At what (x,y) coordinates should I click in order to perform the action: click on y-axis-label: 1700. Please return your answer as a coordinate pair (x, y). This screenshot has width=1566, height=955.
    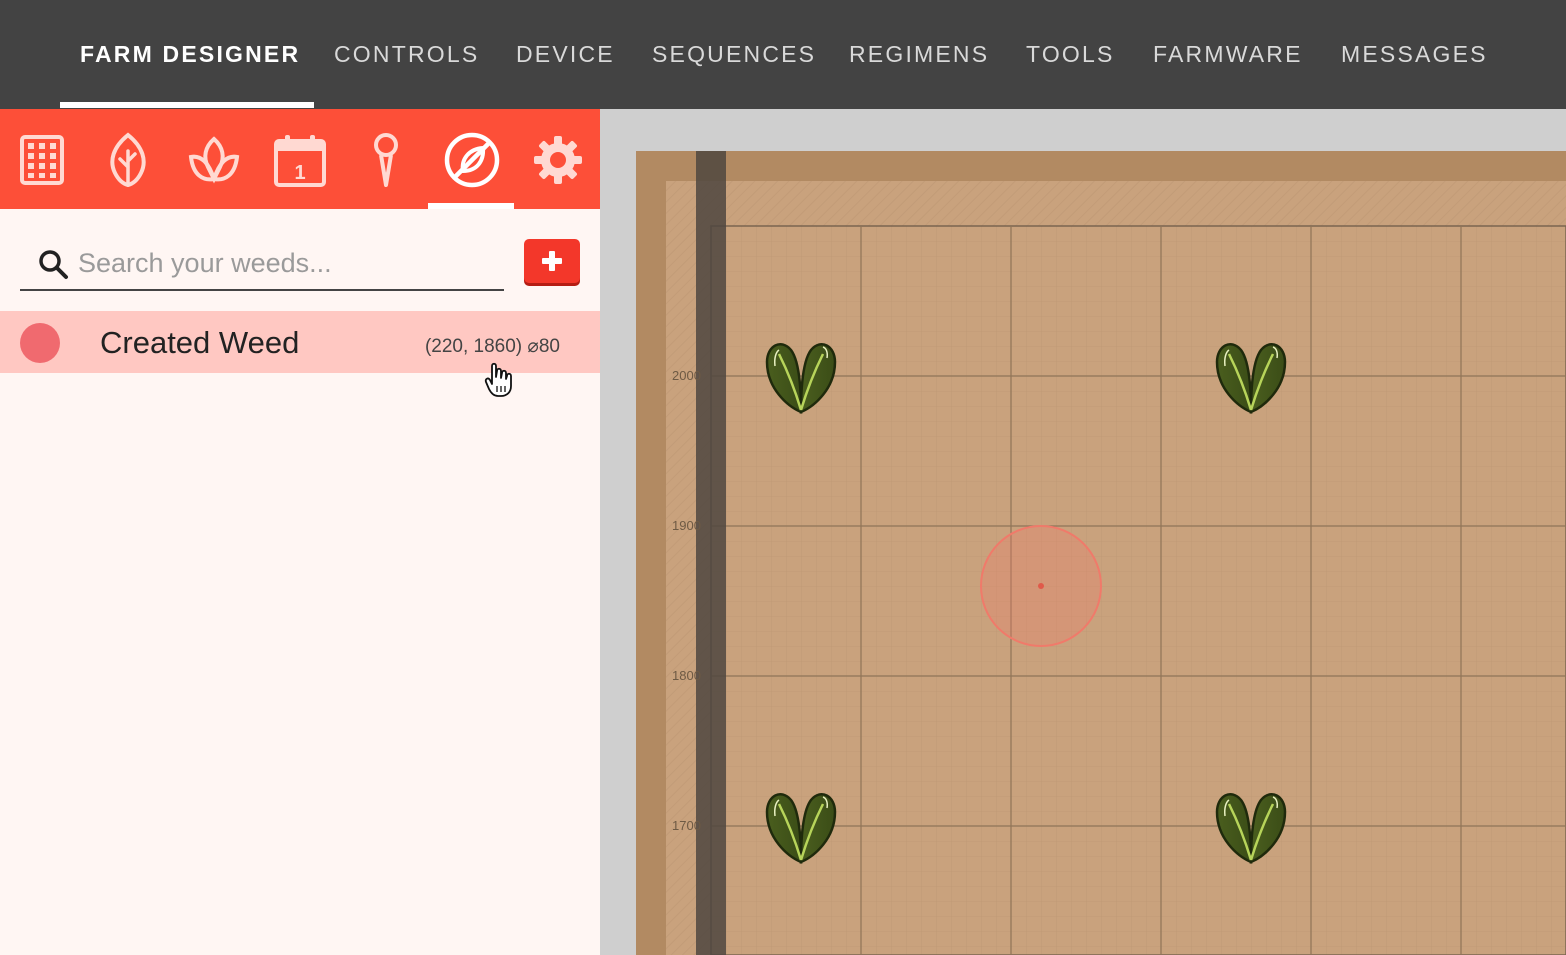
    Looking at the image, I should click on (686, 825).